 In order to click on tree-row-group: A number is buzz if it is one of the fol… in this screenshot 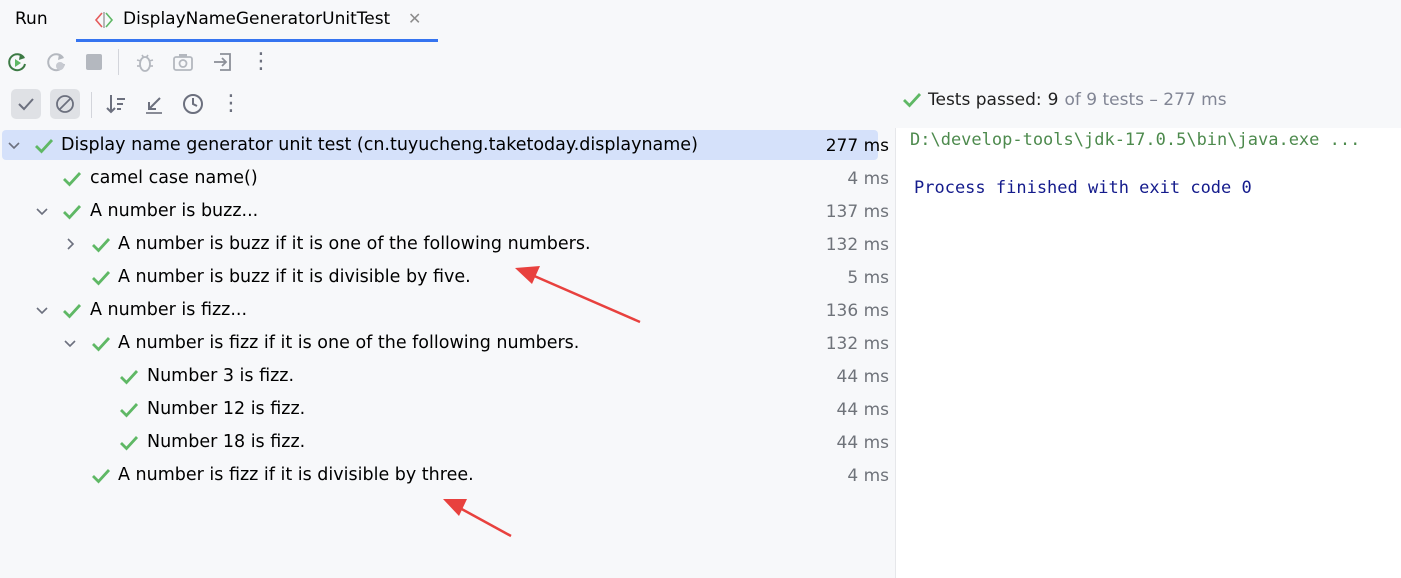, I will do `click(447, 244)`.